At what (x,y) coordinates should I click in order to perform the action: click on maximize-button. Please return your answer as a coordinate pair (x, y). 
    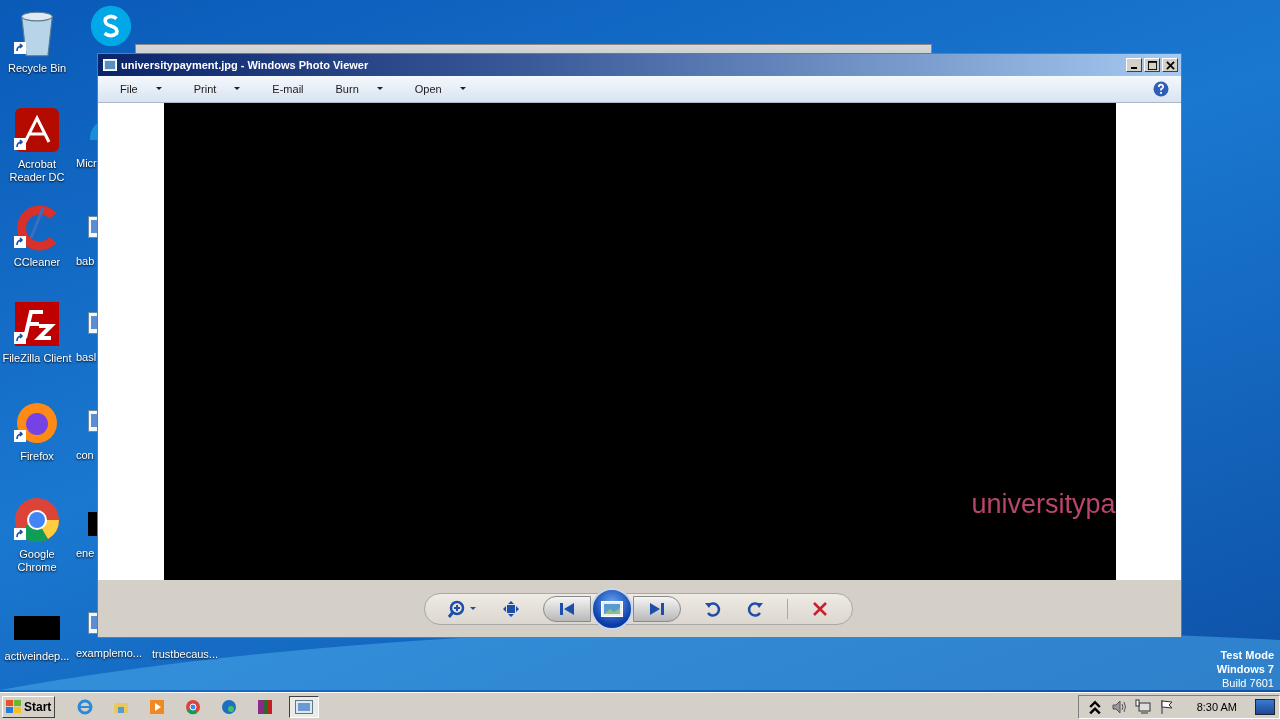
    Looking at the image, I should click on (1152, 65).